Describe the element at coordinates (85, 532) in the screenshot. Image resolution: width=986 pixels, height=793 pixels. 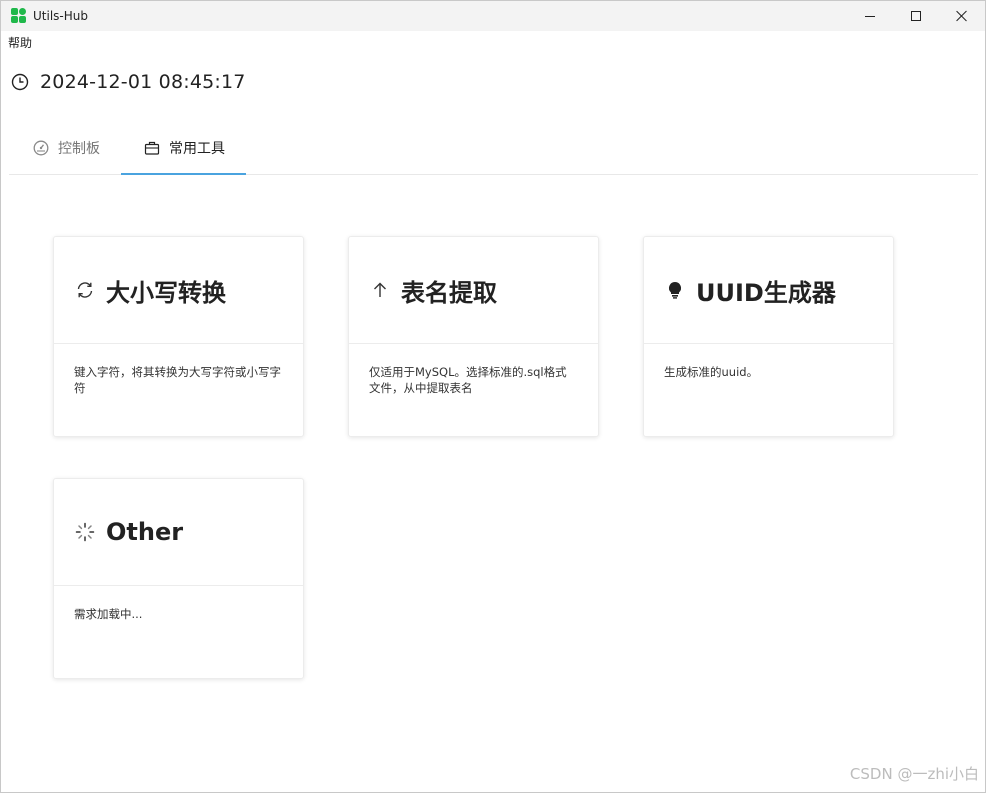
I see `loading-icon` at that location.